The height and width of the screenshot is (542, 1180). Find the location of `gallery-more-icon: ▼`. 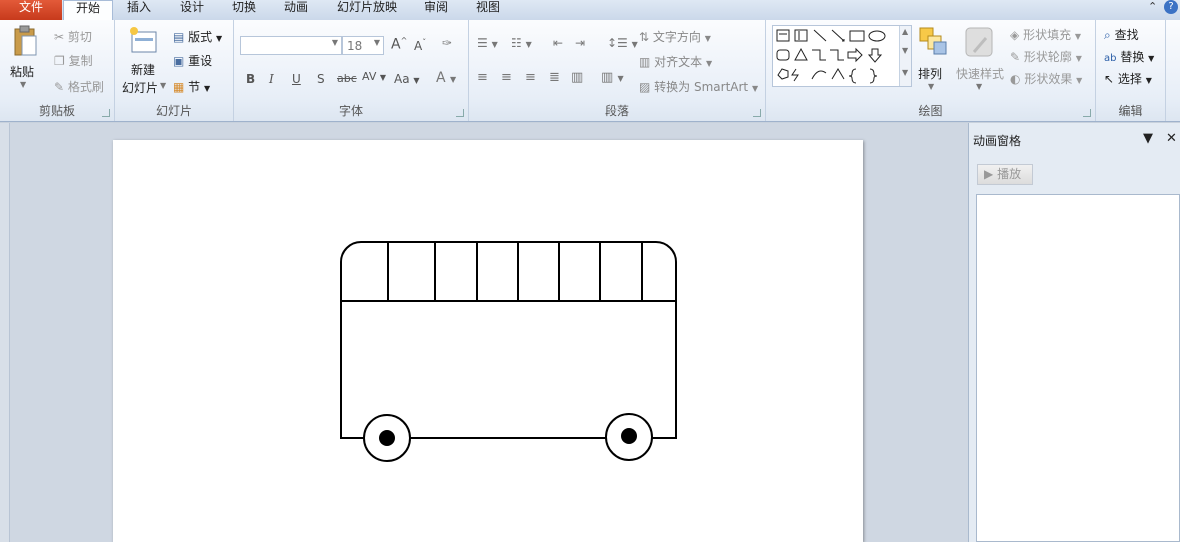

gallery-more-icon: ▼ is located at coordinates (905, 72).